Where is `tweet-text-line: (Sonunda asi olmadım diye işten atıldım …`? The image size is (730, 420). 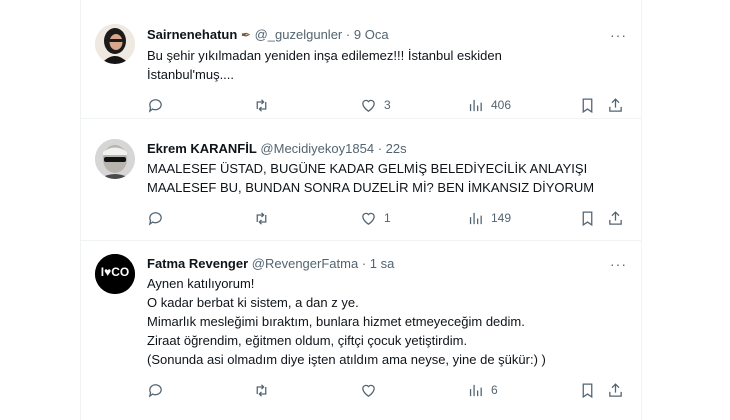 tweet-text-line: (Sonunda asi olmadım diye işten atıldım … is located at coordinates (346, 359).